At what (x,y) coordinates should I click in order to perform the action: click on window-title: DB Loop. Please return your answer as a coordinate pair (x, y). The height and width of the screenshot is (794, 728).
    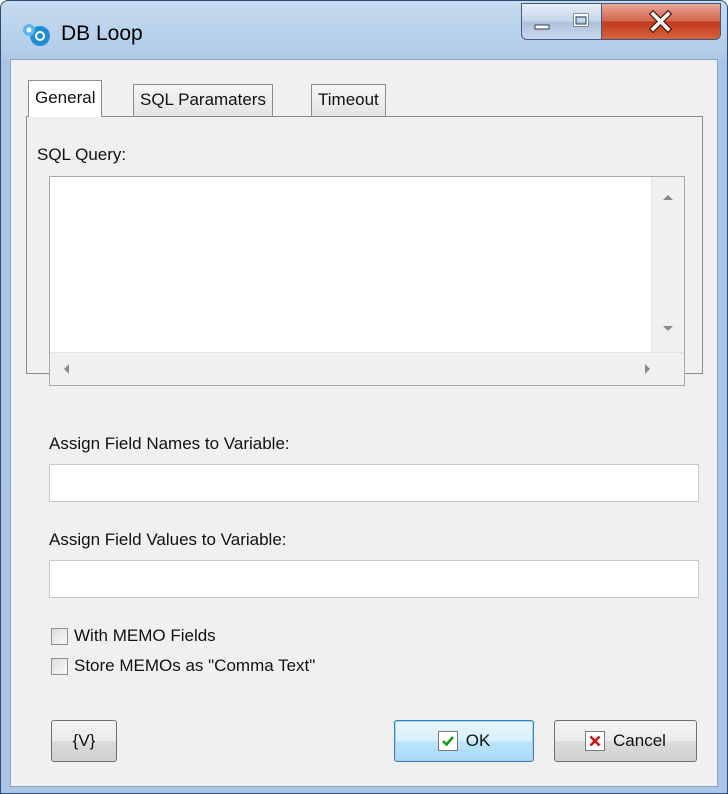
    Looking at the image, I should click on (102, 33).